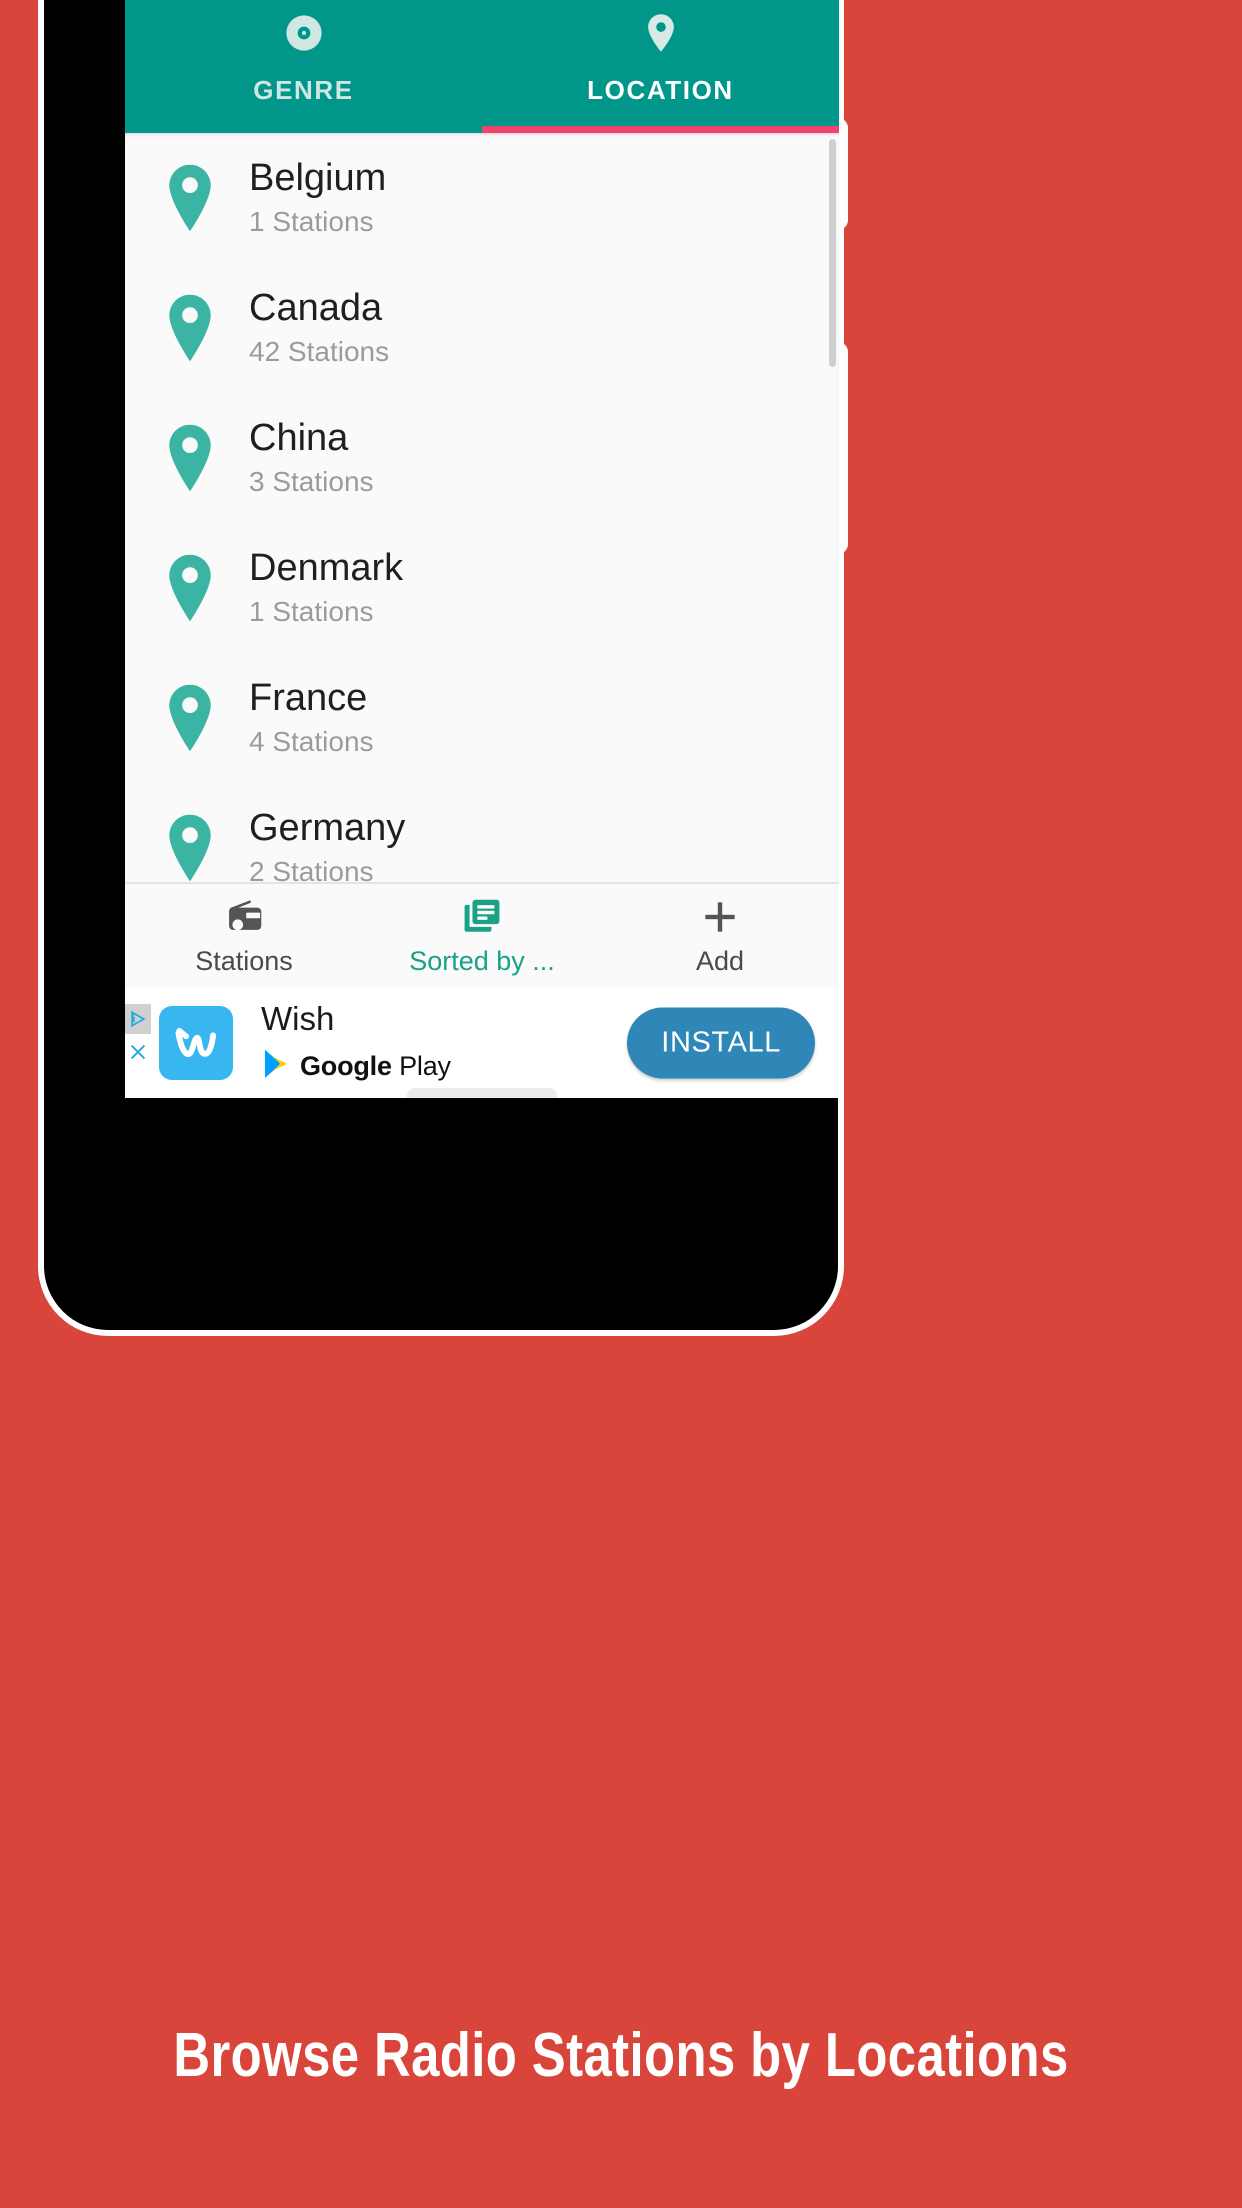 The image size is (1242, 2208). I want to click on location-name: Germany, so click(327, 828).